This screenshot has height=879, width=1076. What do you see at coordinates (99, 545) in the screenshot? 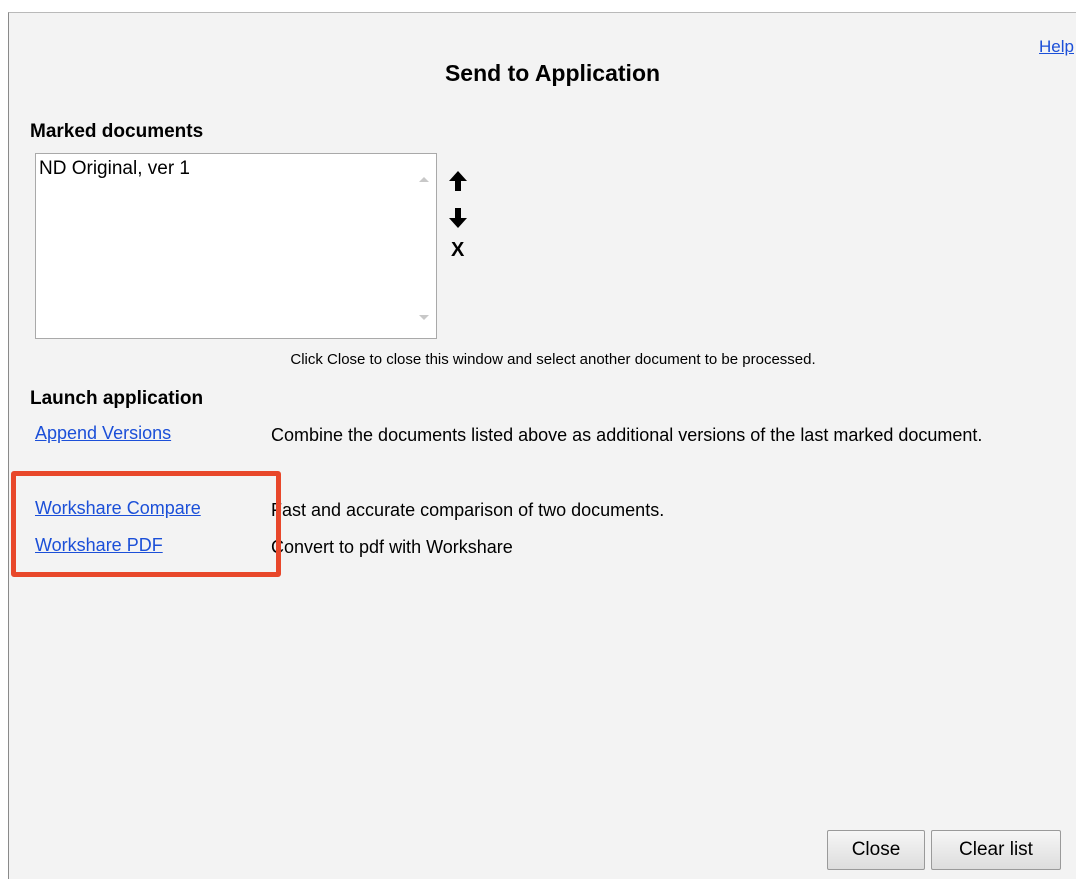
I see `workshare-pdf-link: Workshare PDF` at bounding box center [99, 545].